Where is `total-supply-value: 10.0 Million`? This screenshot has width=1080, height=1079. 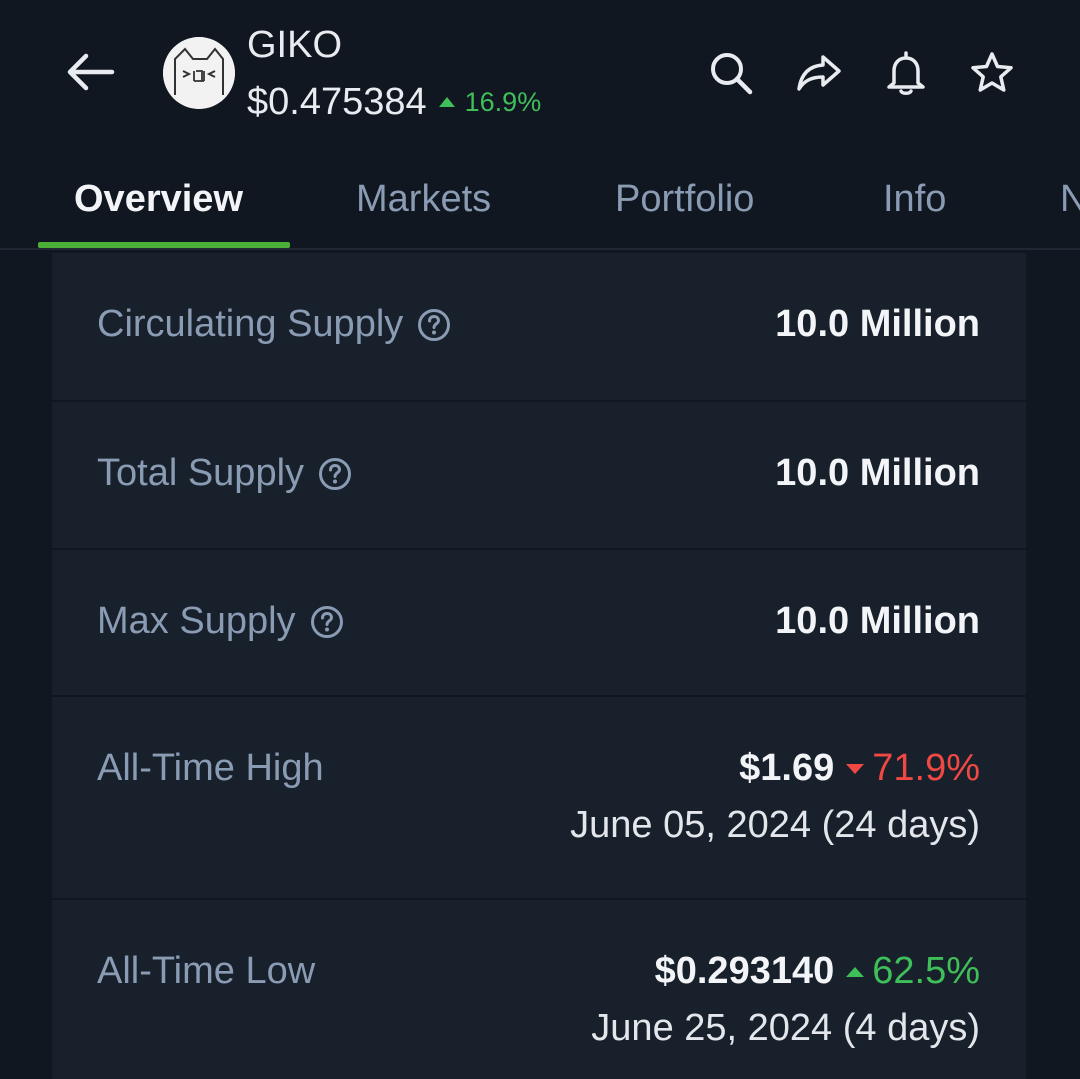 total-supply-value: 10.0 Million is located at coordinates (877, 473).